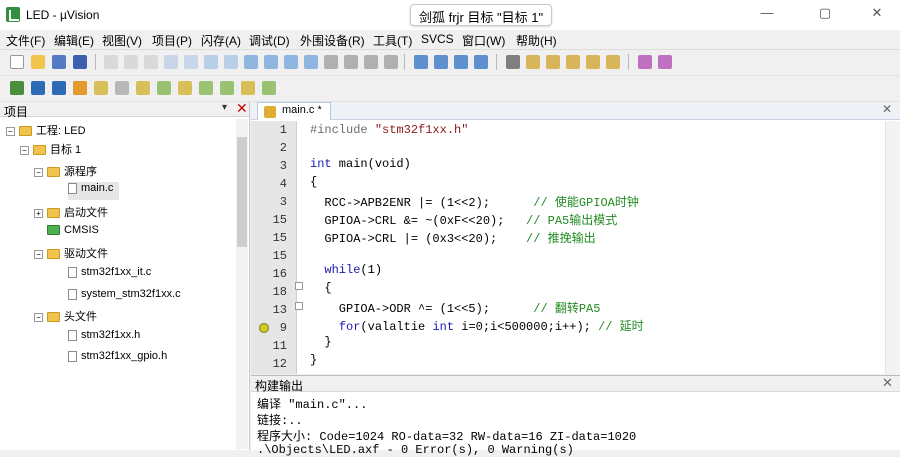 The image size is (900, 457). Describe the element at coordinates (65, 317) in the screenshot. I see `tree-item-header-group: − 头文件` at that location.